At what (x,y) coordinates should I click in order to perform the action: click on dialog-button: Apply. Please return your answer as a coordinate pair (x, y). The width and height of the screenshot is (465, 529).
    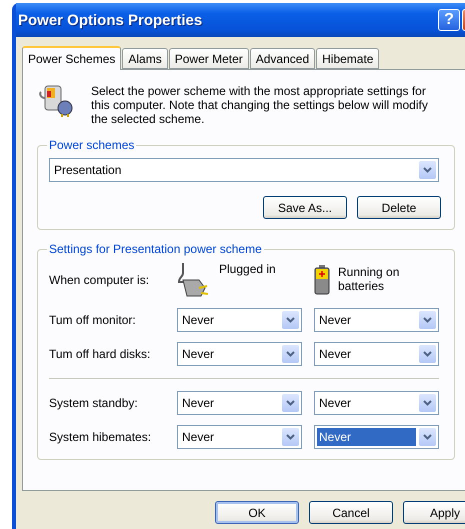
    Looking at the image, I should click on (434, 512).